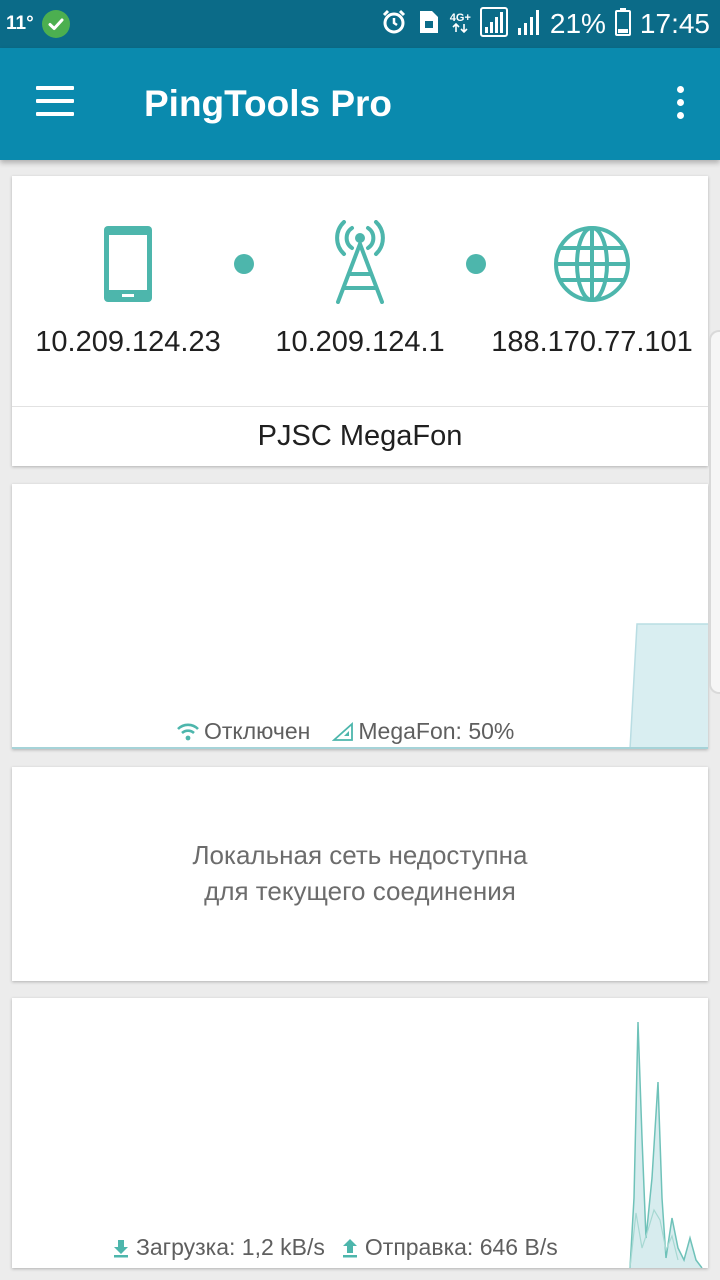 This screenshot has width=720, height=1280. What do you see at coordinates (669, 686) in the screenshot?
I see `signal-area` at bounding box center [669, 686].